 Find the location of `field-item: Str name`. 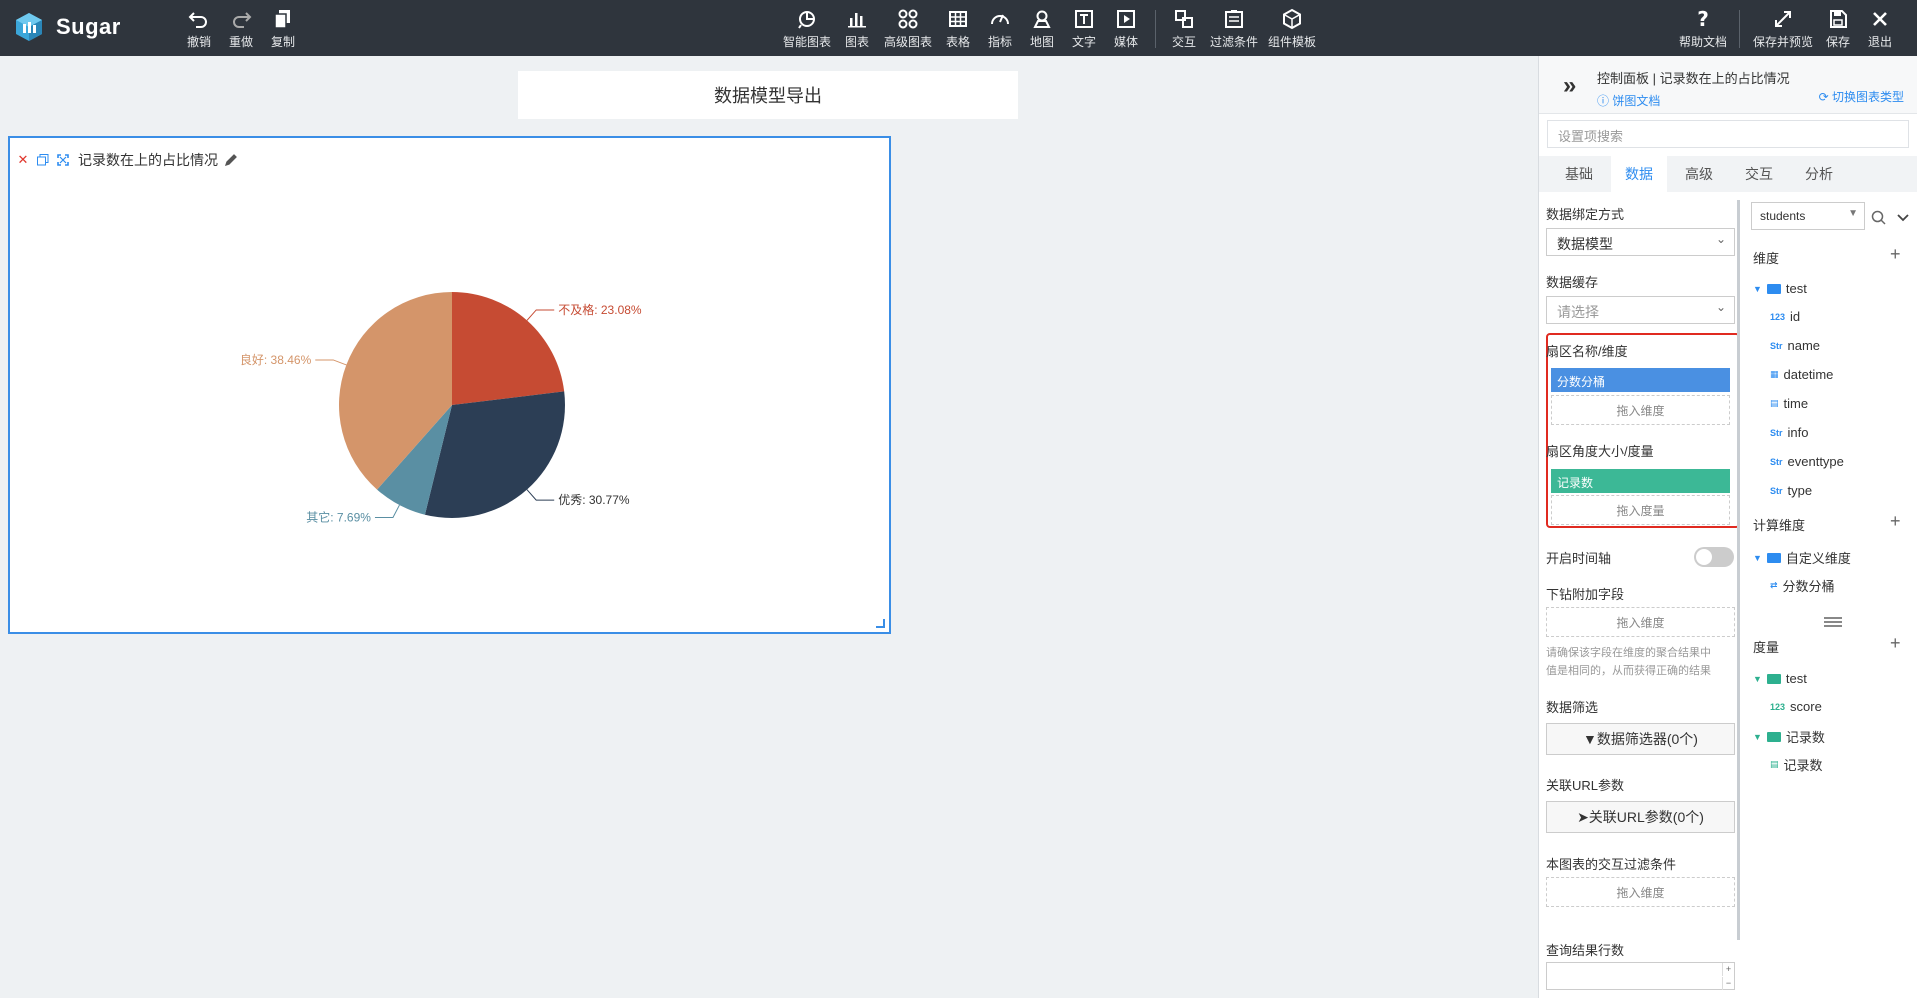

field-item: Str name is located at coordinates (1795, 345).